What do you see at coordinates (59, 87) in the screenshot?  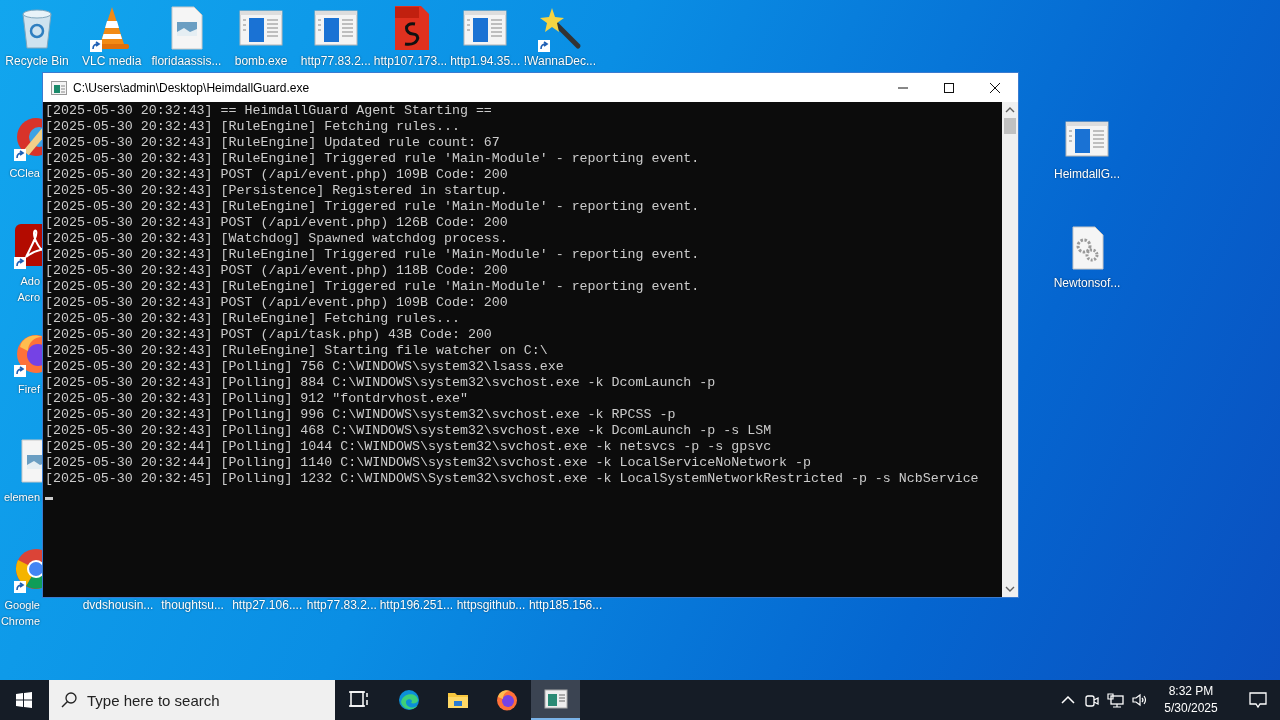 I see `console-app-icon` at bounding box center [59, 87].